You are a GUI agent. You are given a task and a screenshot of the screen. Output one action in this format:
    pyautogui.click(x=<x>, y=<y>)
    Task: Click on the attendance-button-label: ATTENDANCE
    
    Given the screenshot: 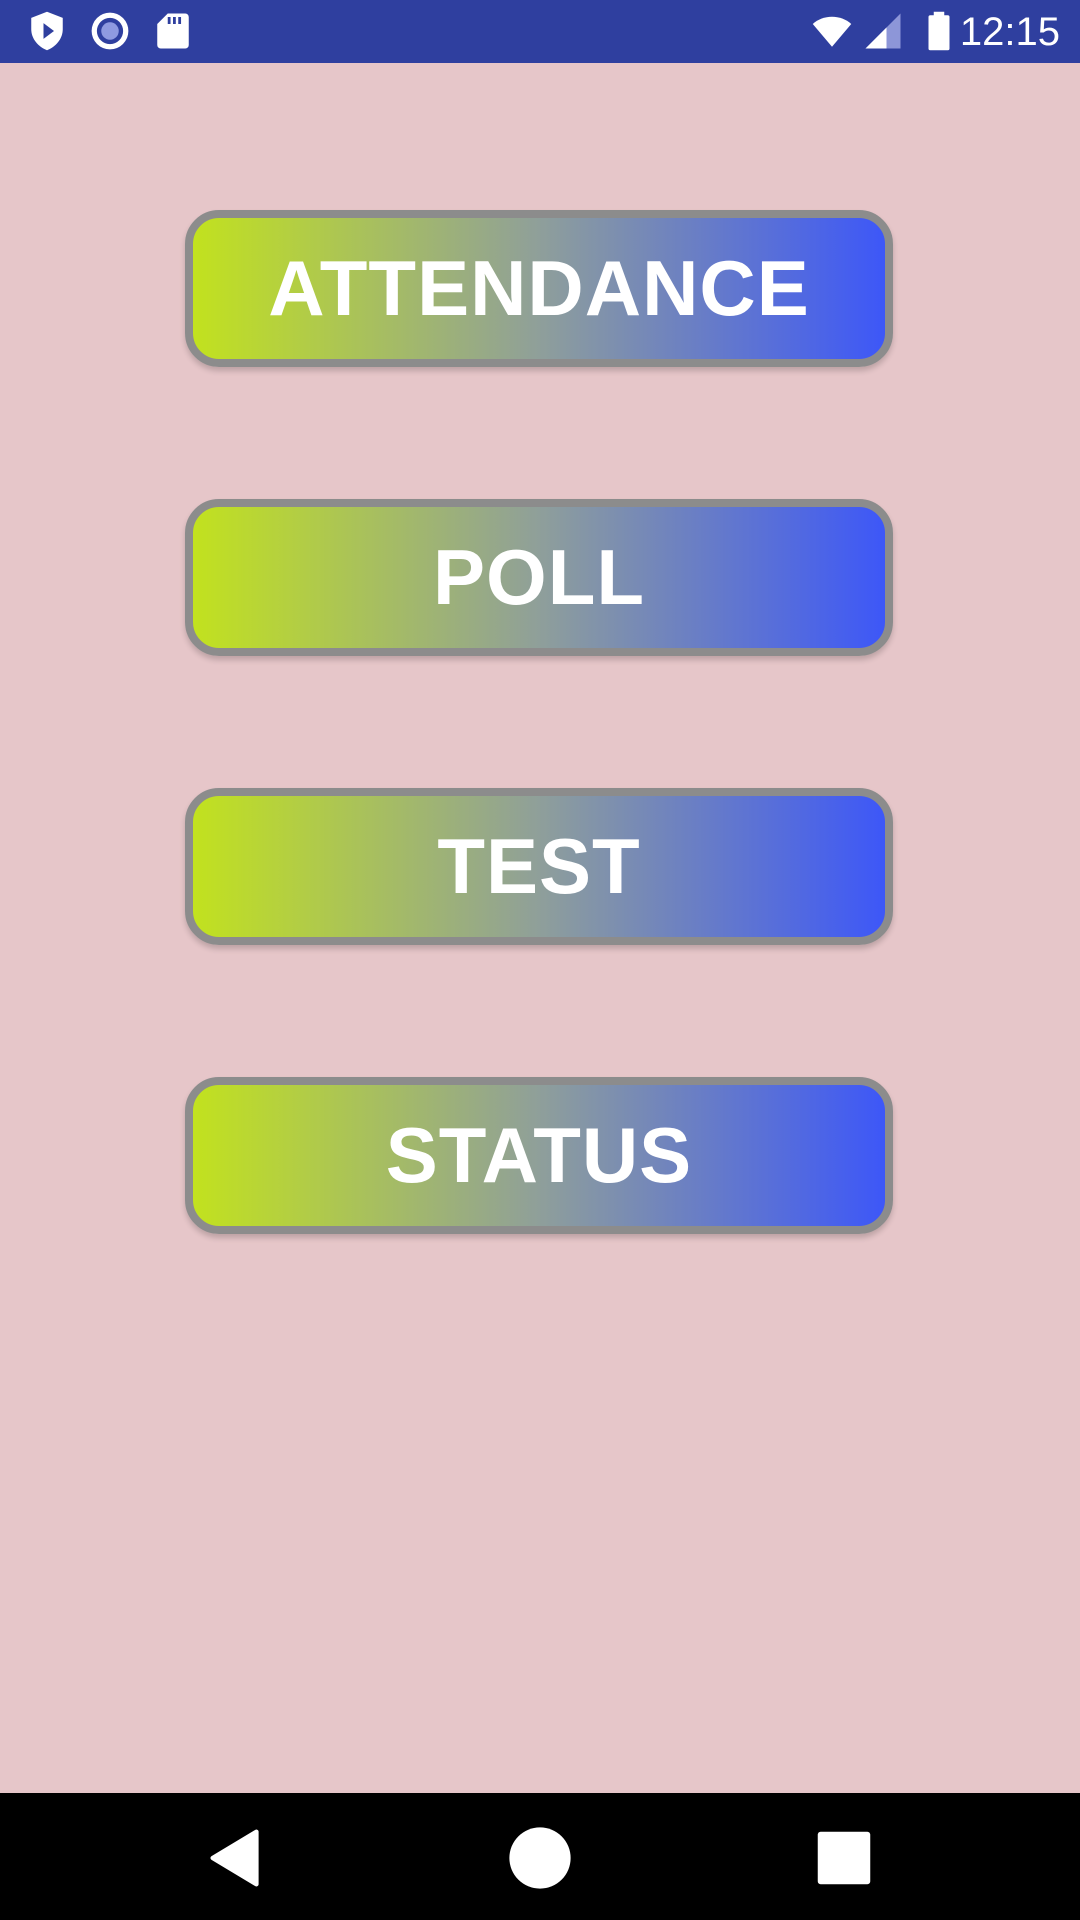 What is the action you would take?
    pyautogui.click(x=539, y=288)
    